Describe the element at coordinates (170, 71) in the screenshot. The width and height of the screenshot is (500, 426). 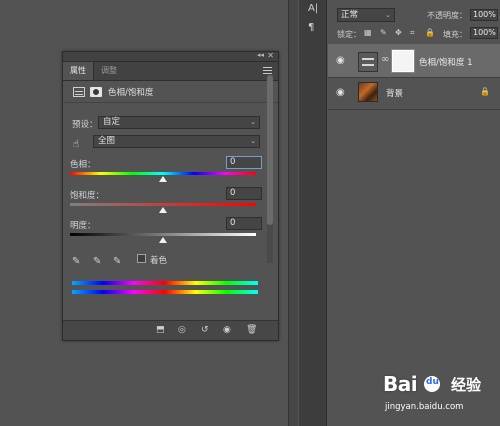
I see `panel-tabbar: 属性 调整` at that location.